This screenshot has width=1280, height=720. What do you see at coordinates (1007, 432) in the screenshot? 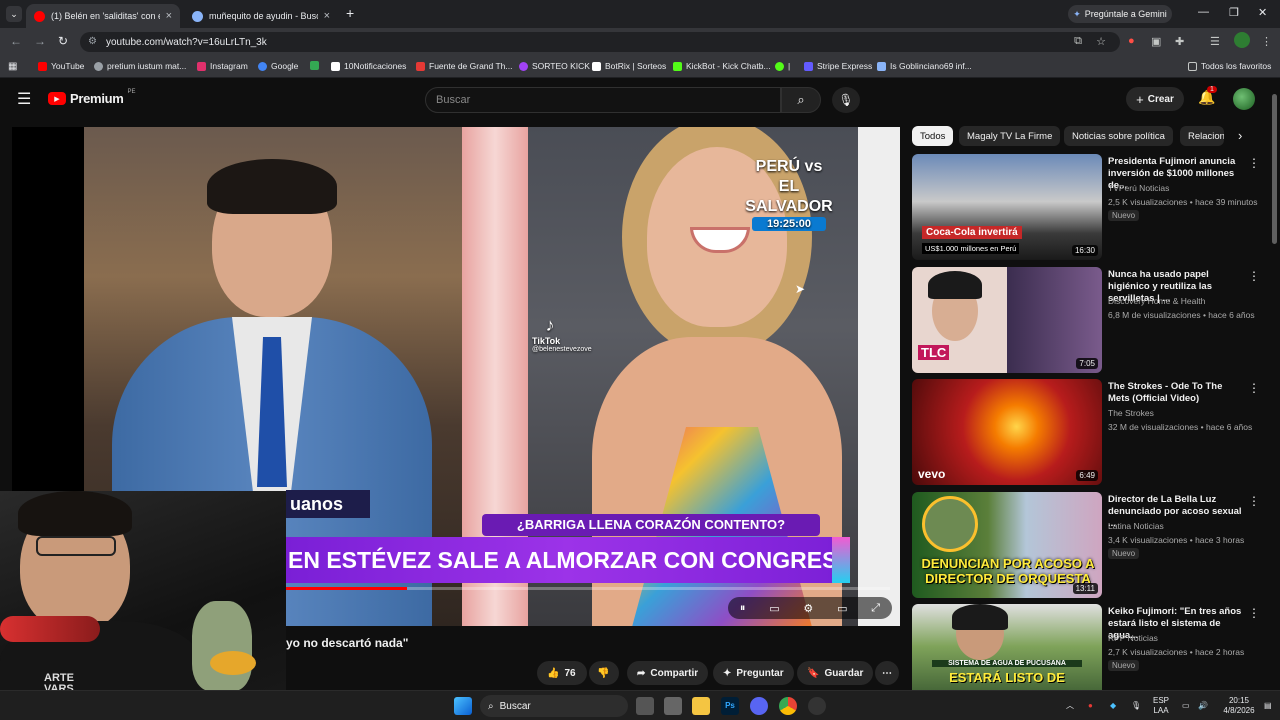
I see `recommendation-thumbnail: vevo 6:49` at bounding box center [1007, 432].